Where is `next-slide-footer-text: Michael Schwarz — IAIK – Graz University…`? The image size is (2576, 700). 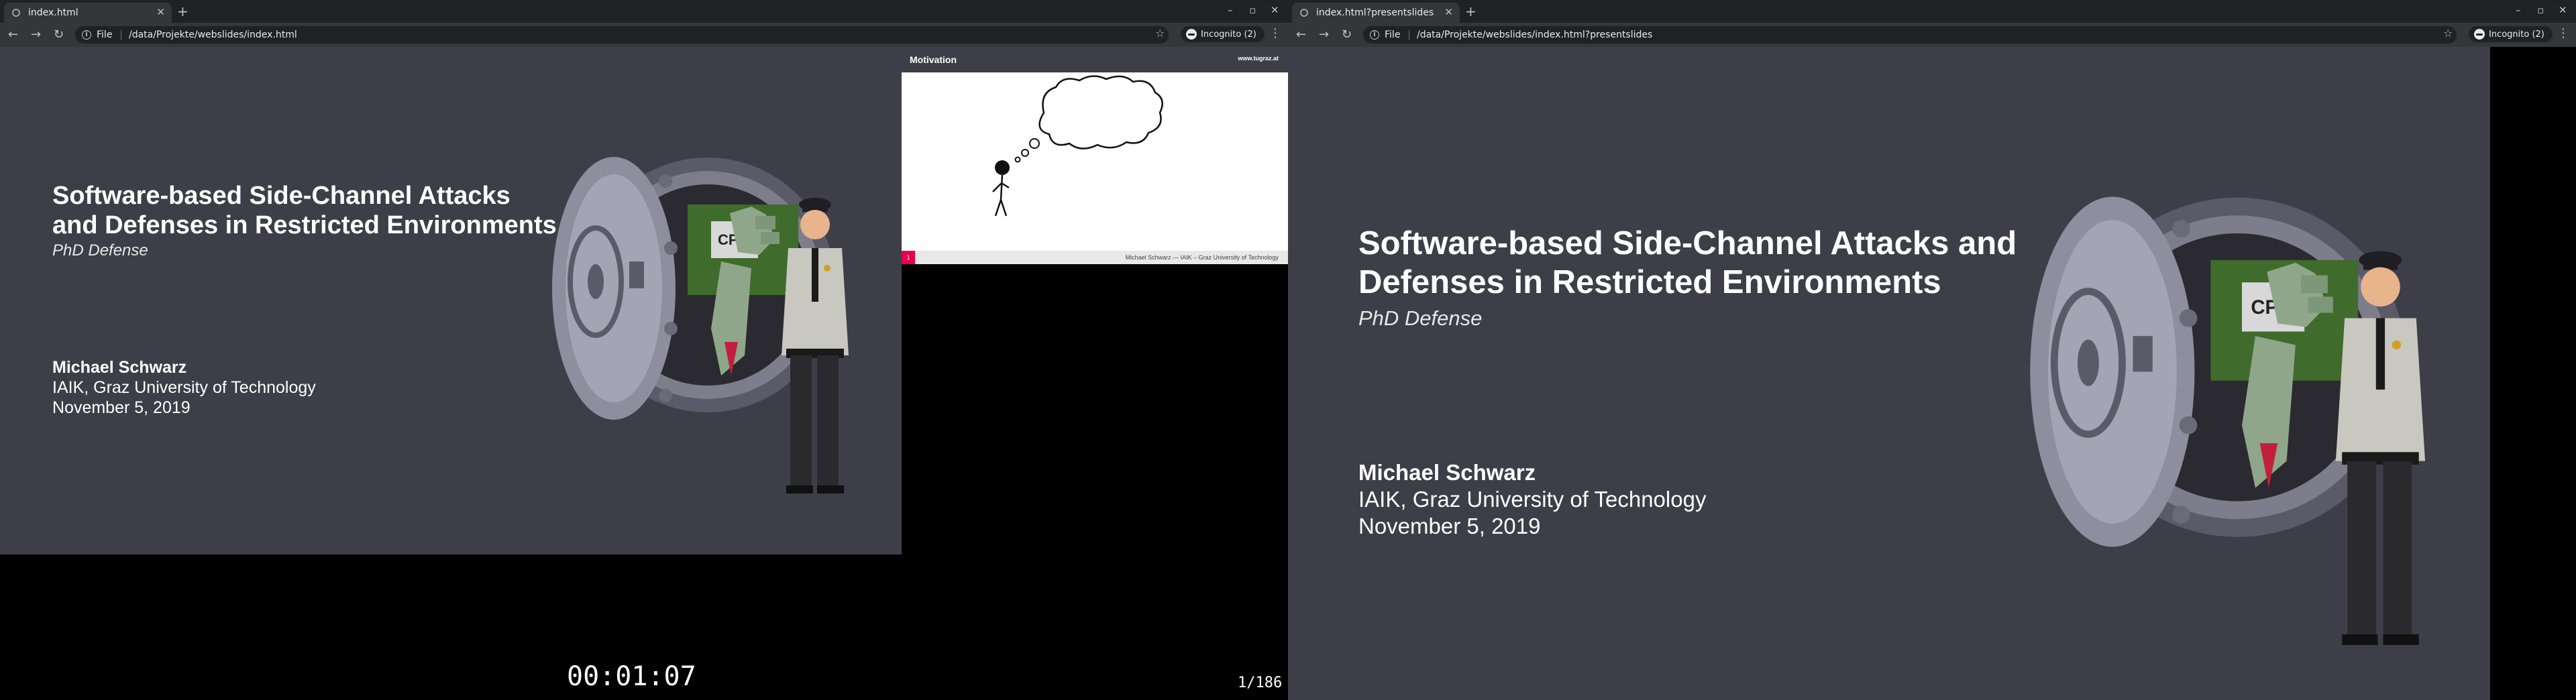
next-slide-footer-text: Michael Schwarz — IAIK – Graz University… is located at coordinates (1202, 257).